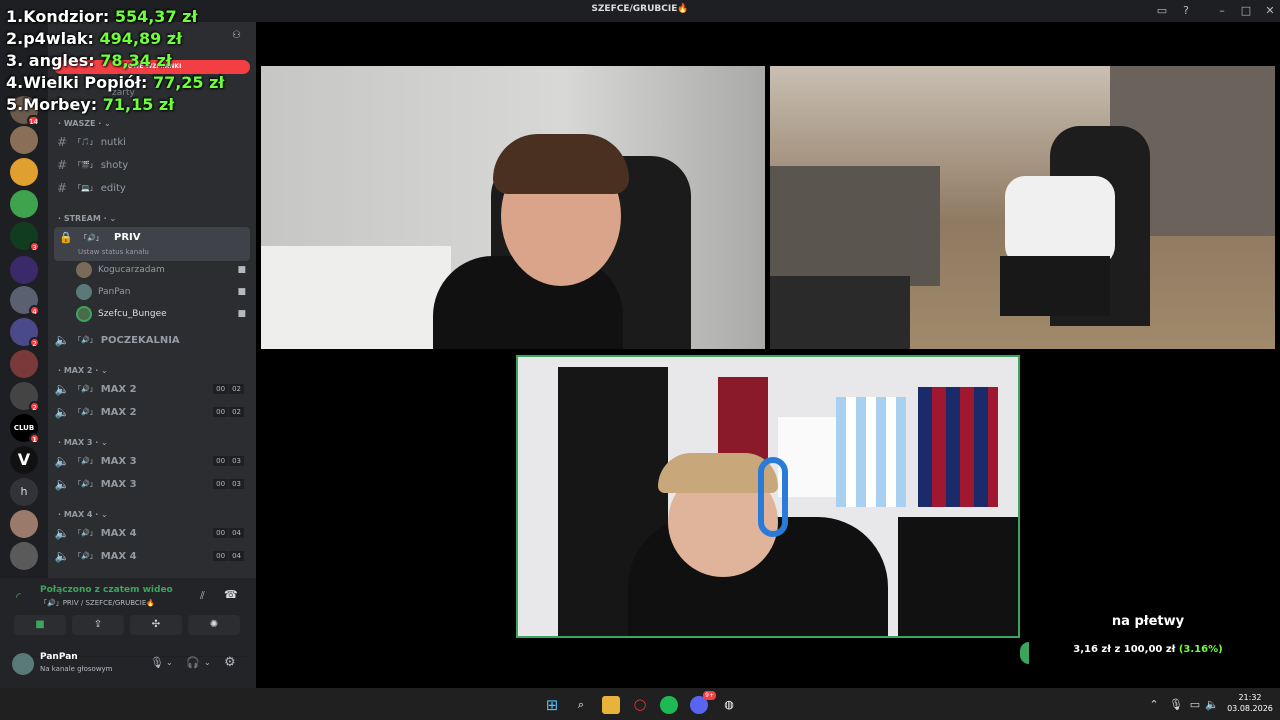 The width and height of the screenshot is (1280, 720). What do you see at coordinates (23, 664) in the screenshot?
I see `avatar` at bounding box center [23, 664].